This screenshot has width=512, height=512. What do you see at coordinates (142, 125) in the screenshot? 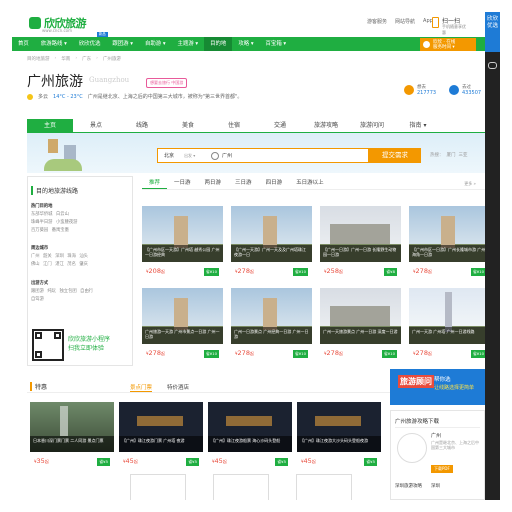
I see `tab-routes: 线路` at bounding box center [142, 125].